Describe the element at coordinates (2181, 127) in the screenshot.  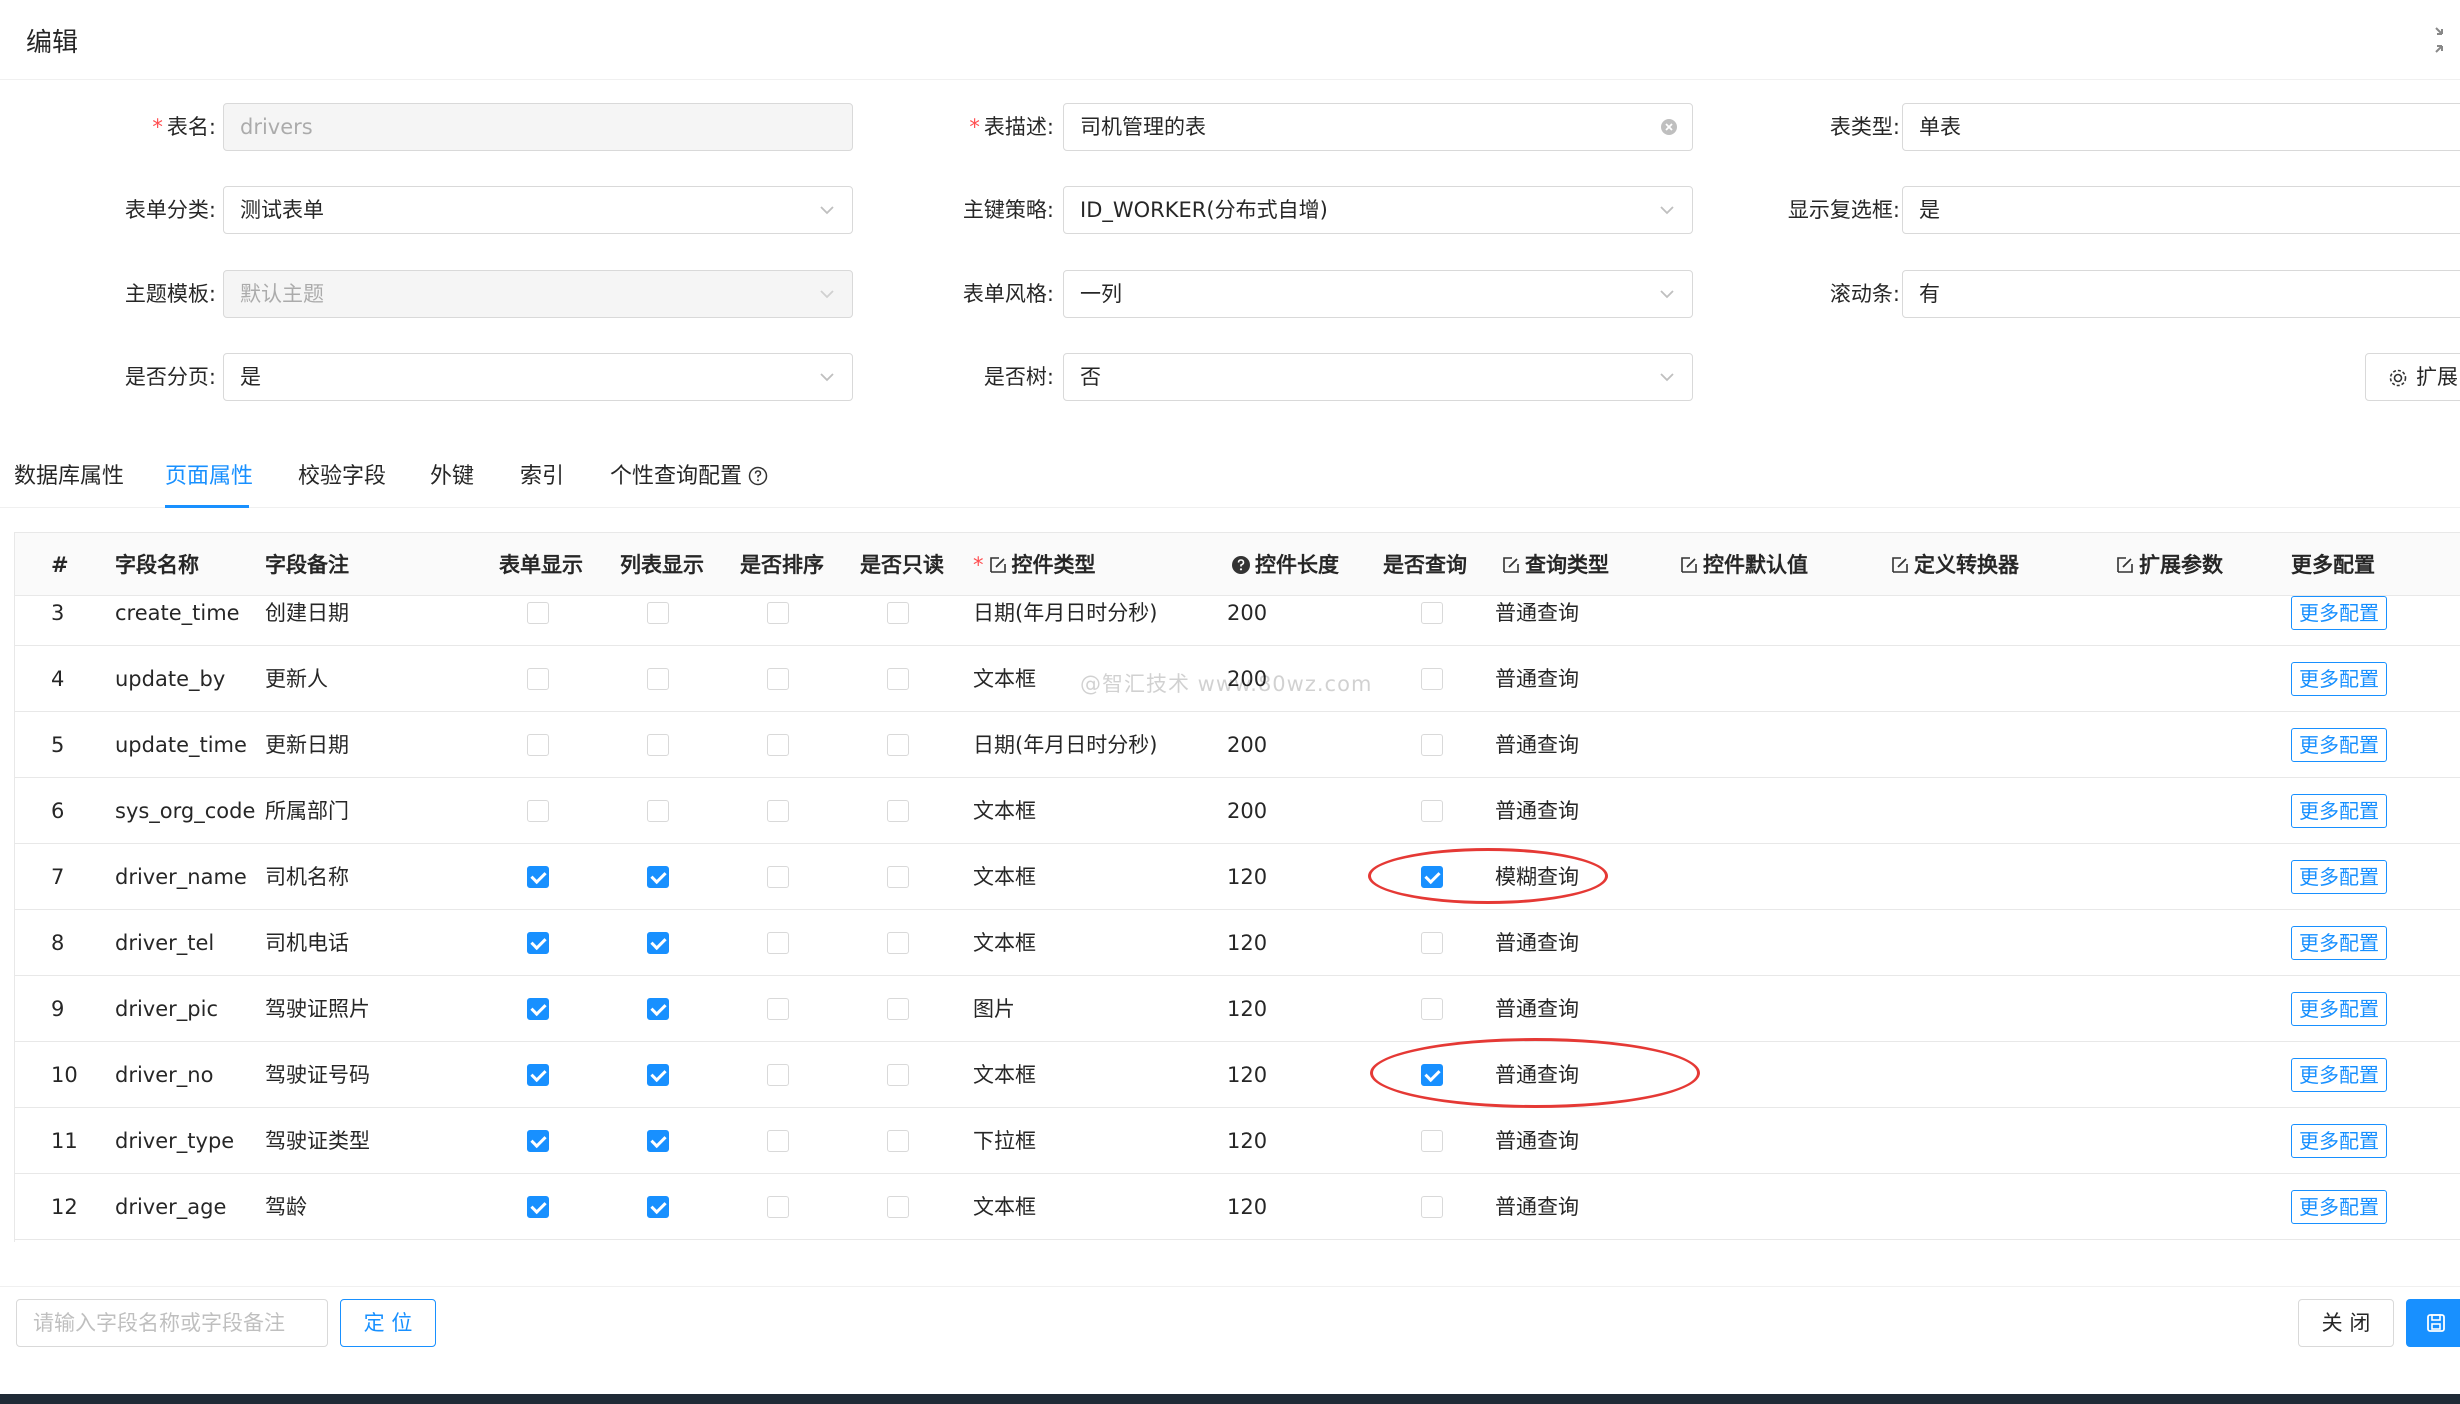
I see `table-type-select: 单表` at that location.